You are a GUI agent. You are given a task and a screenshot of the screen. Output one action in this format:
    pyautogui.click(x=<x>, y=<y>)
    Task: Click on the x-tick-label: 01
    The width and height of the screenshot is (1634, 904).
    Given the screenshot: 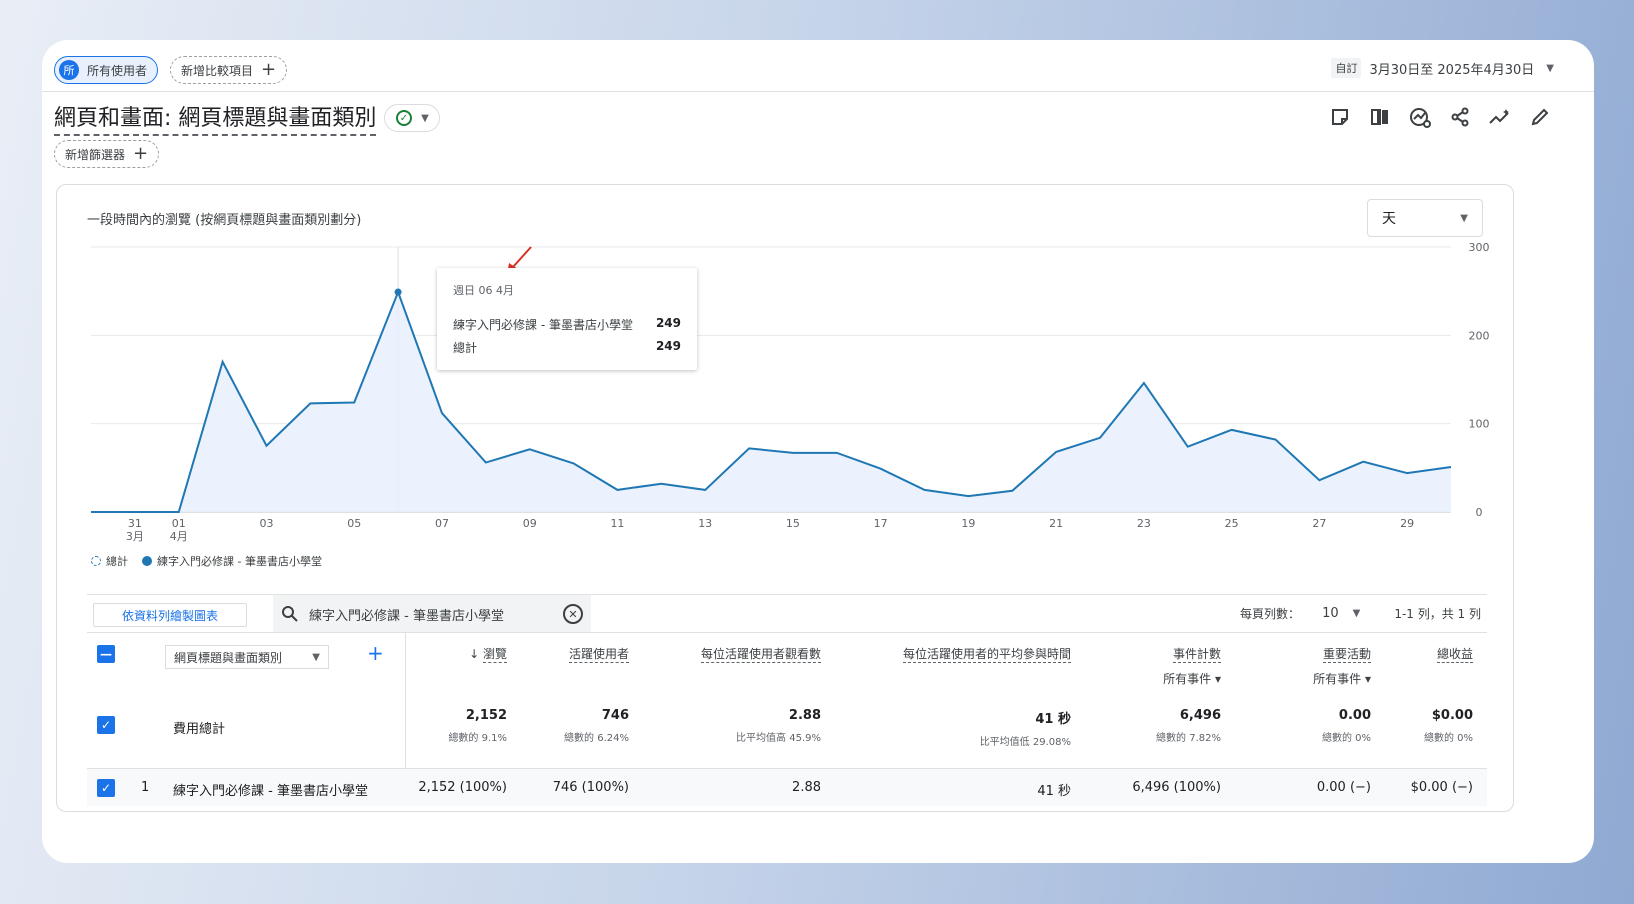 What is the action you would take?
    pyautogui.click(x=179, y=523)
    